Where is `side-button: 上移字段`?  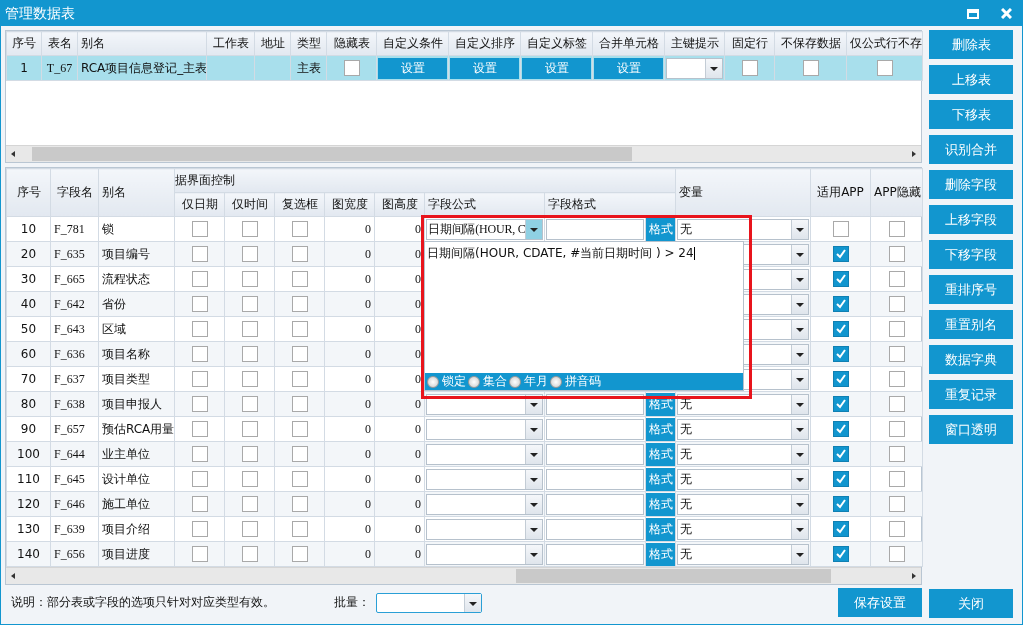
side-button: 上移字段 is located at coordinates (971, 219).